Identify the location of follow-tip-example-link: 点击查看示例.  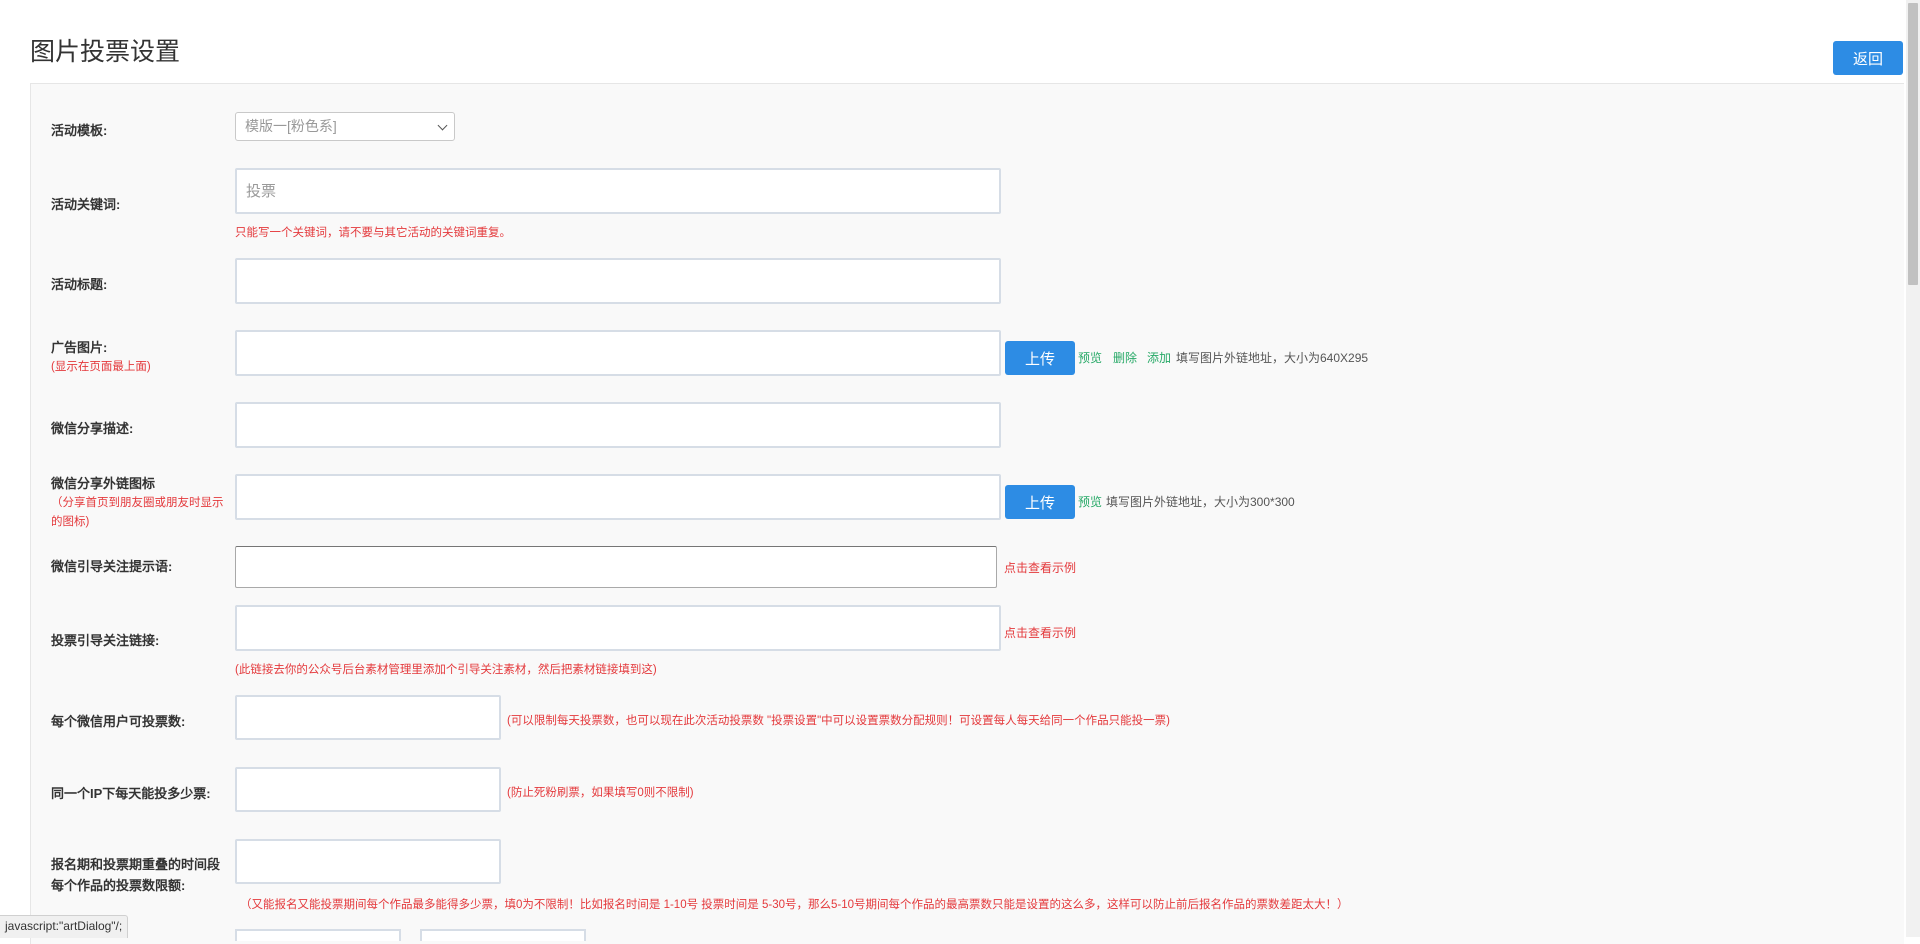
(1040, 567).